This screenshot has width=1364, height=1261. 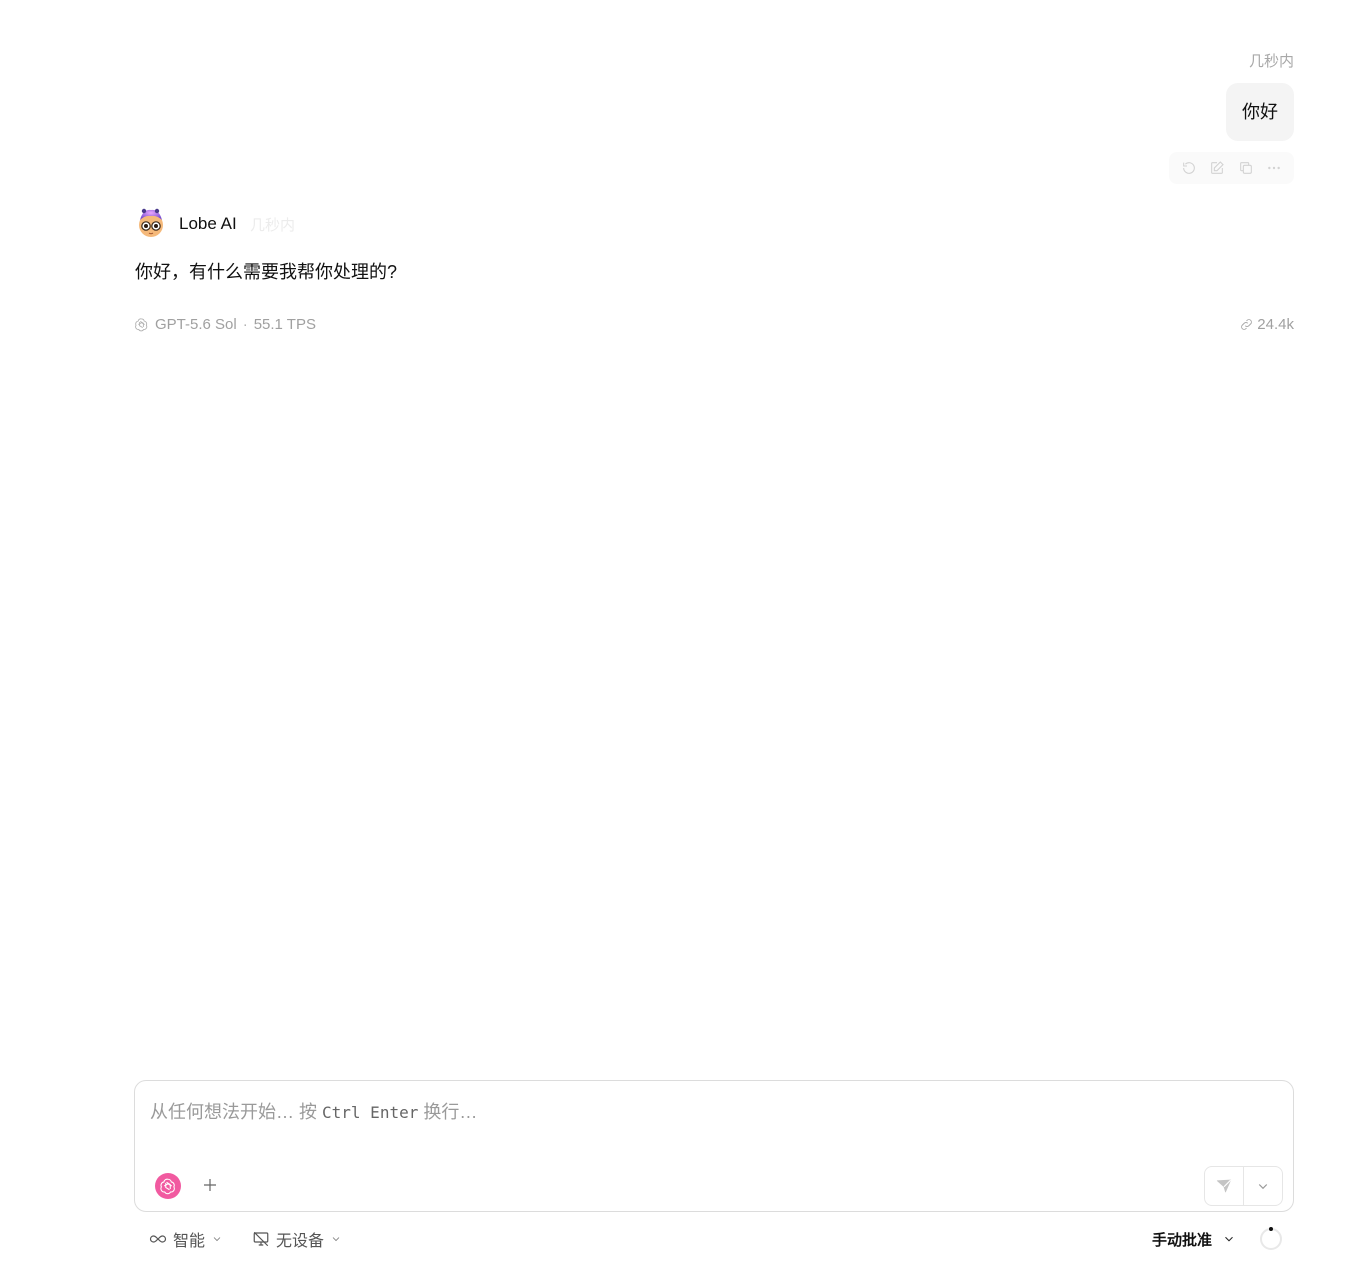 I want to click on user-message-bubble: 你好, so click(x=1260, y=112).